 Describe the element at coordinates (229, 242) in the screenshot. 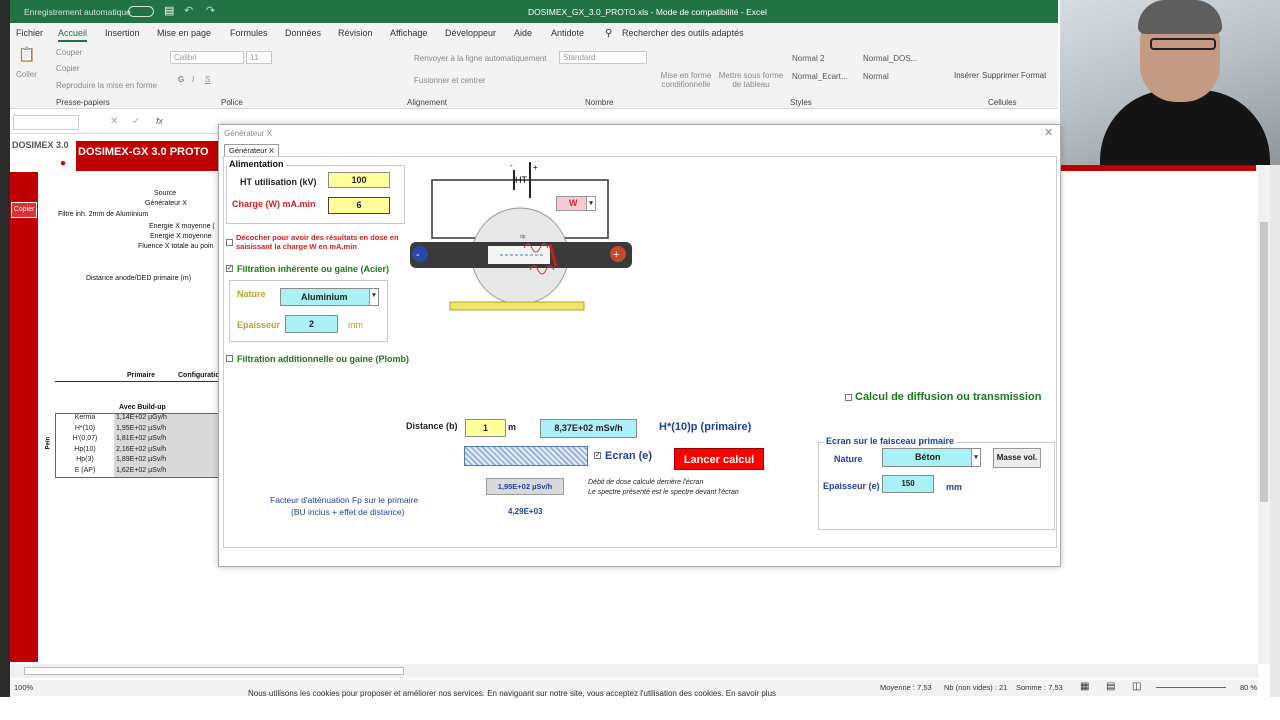

I see `decocher-checkbox` at that location.